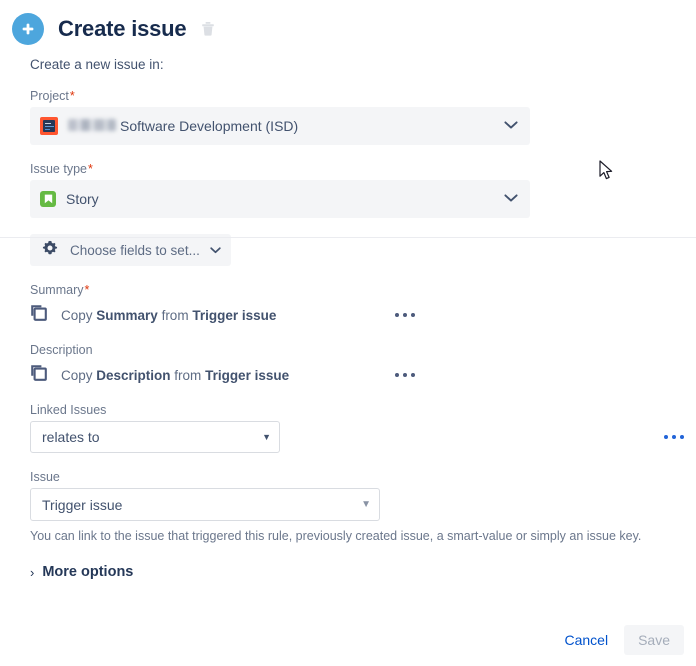 This screenshot has width=696, height=666. What do you see at coordinates (28, 29) in the screenshot?
I see `plus-icon` at bounding box center [28, 29].